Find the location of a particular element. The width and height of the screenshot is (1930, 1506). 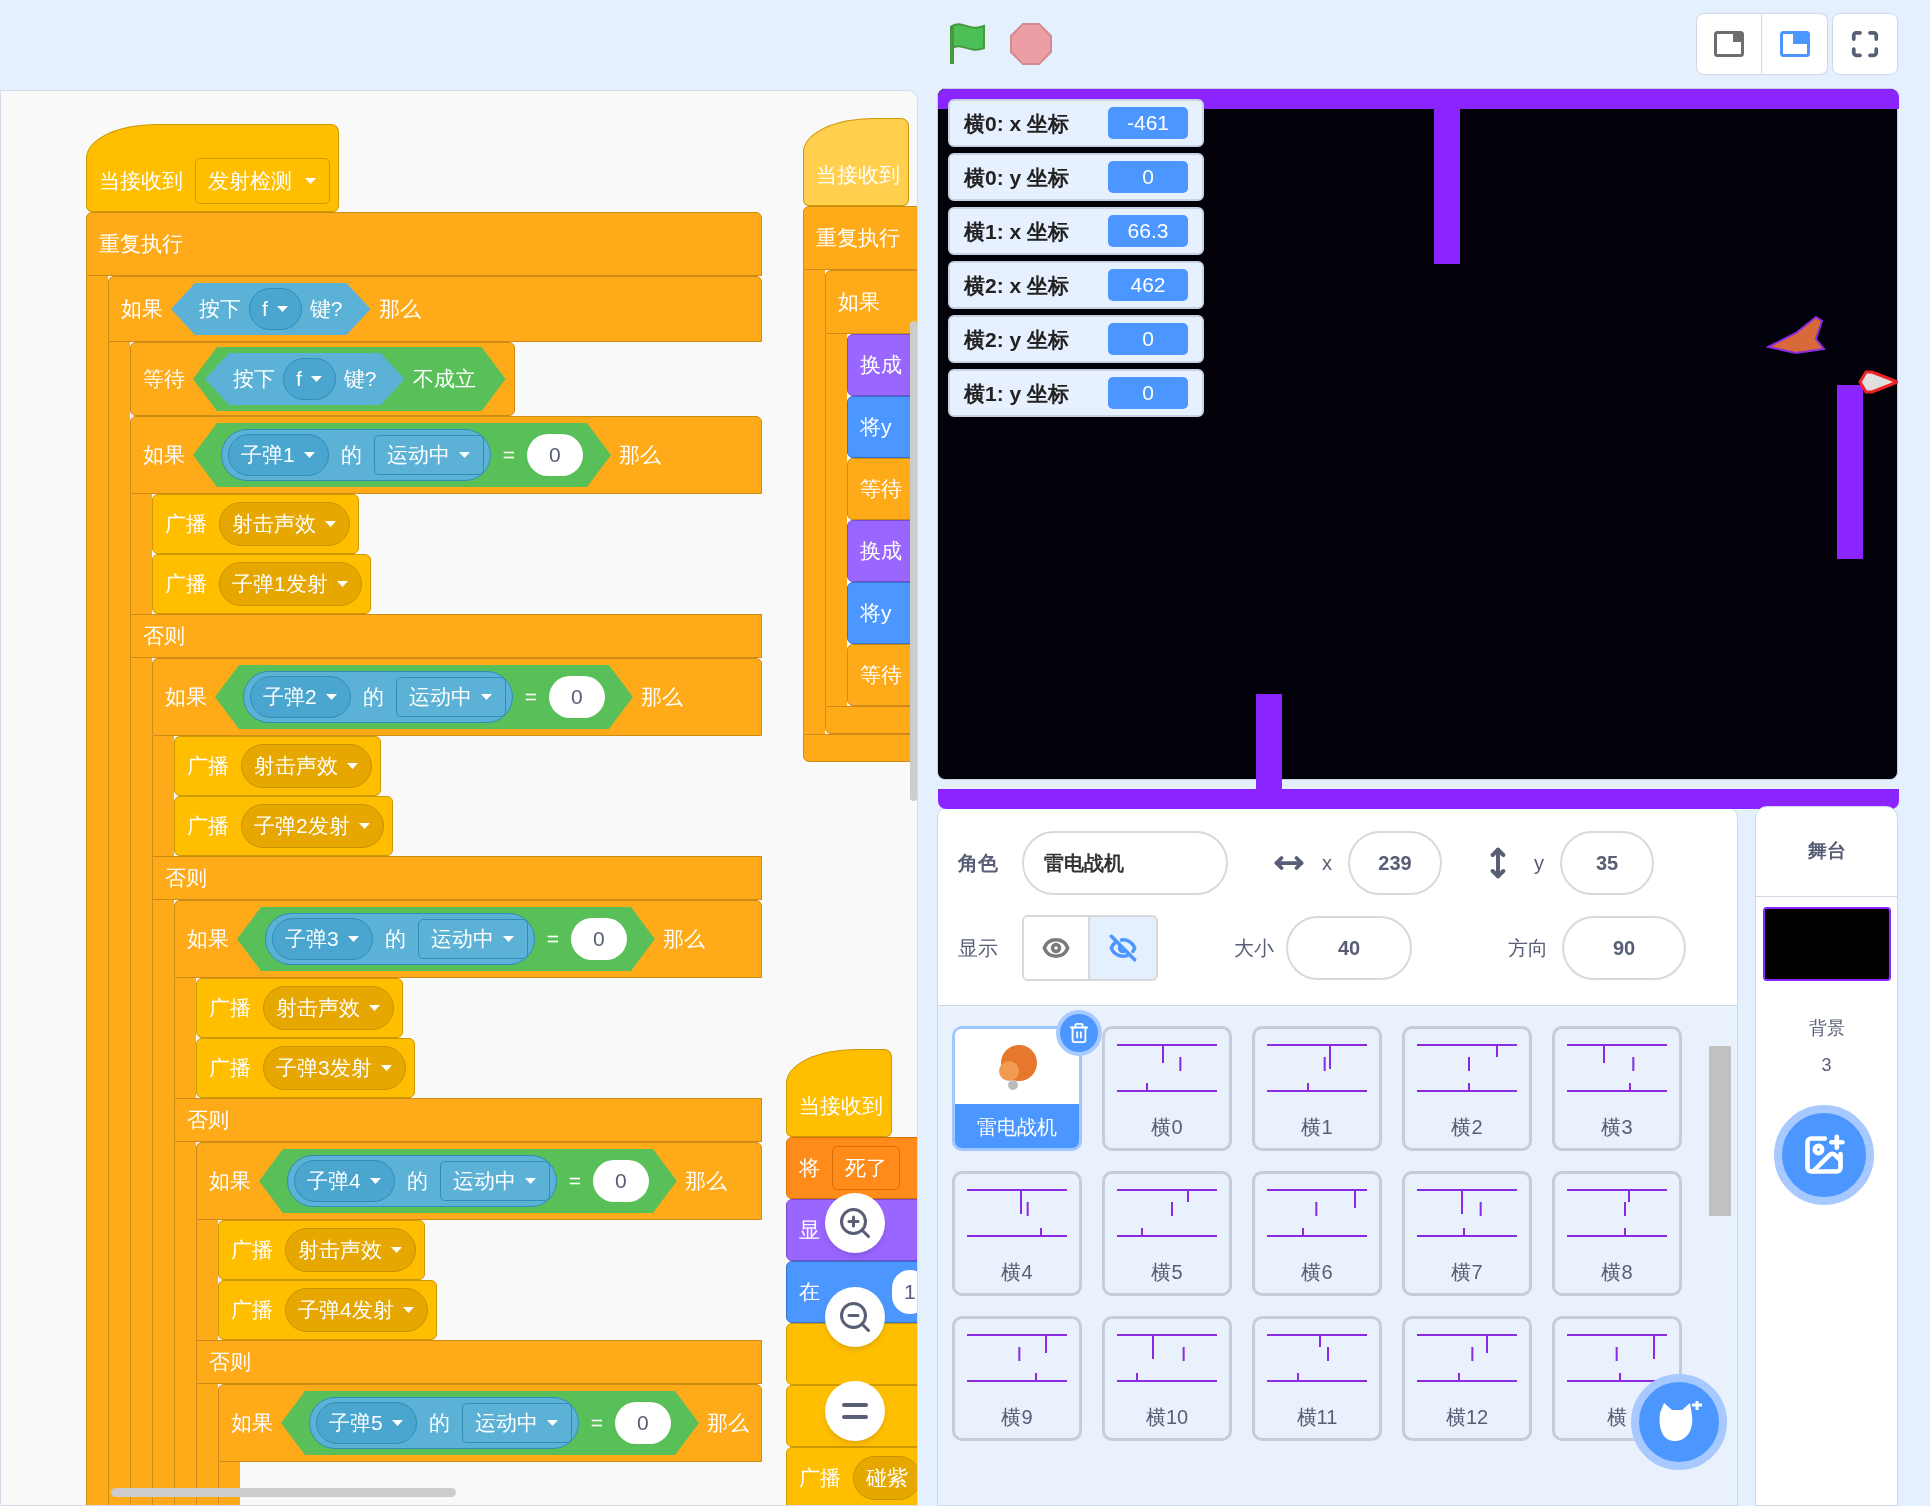

small-stage-button is located at coordinates (1729, 44).